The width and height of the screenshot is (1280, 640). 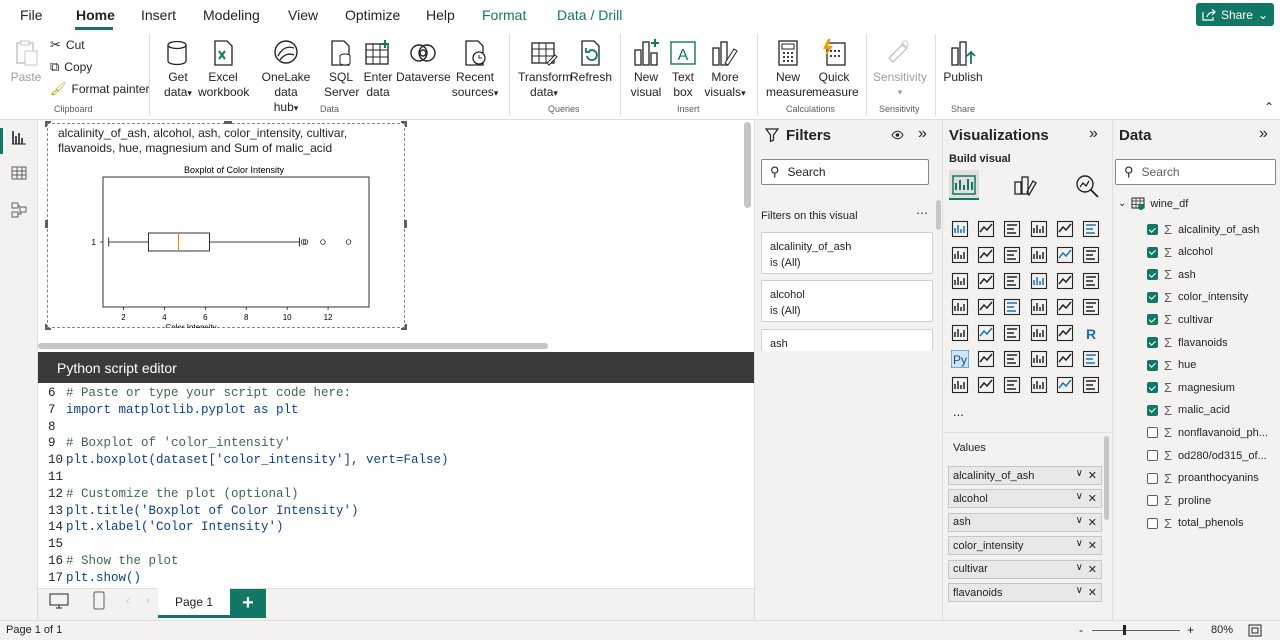 I want to click on eye-icon, so click(x=897, y=135).